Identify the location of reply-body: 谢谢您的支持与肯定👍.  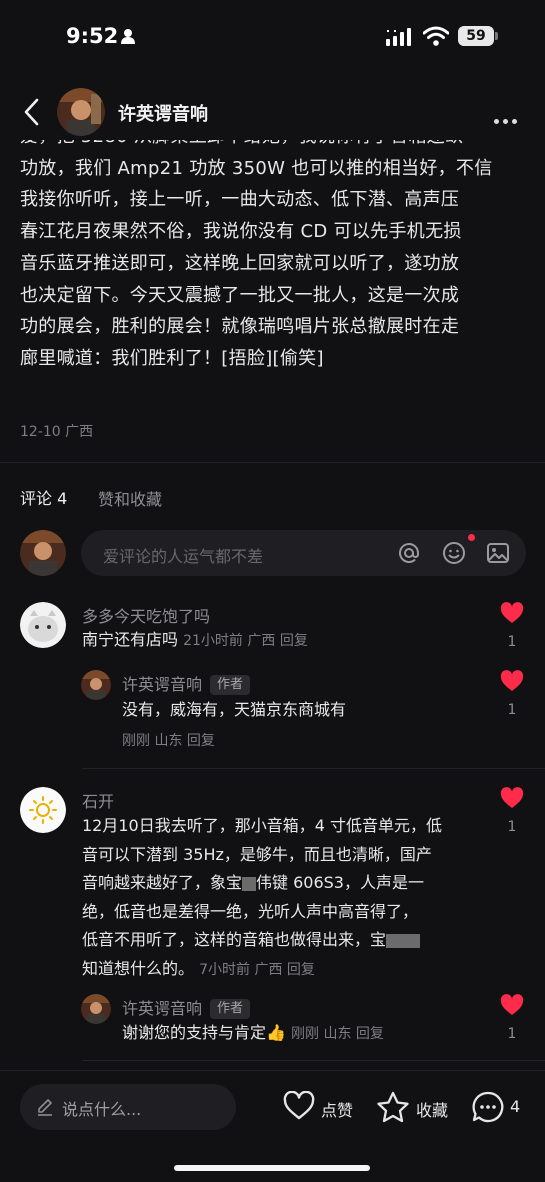
(204, 1032).